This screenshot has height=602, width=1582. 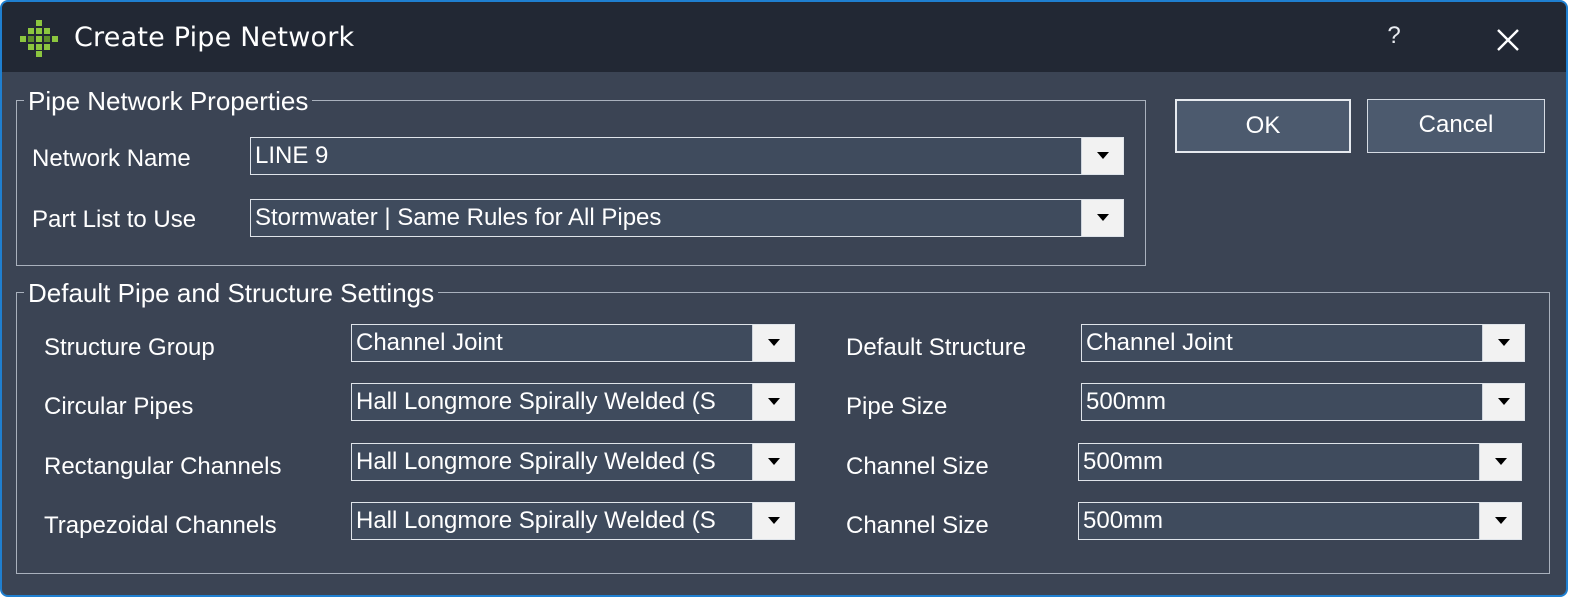 I want to click on circular-pipes-label: Circular Pipes, so click(x=119, y=406).